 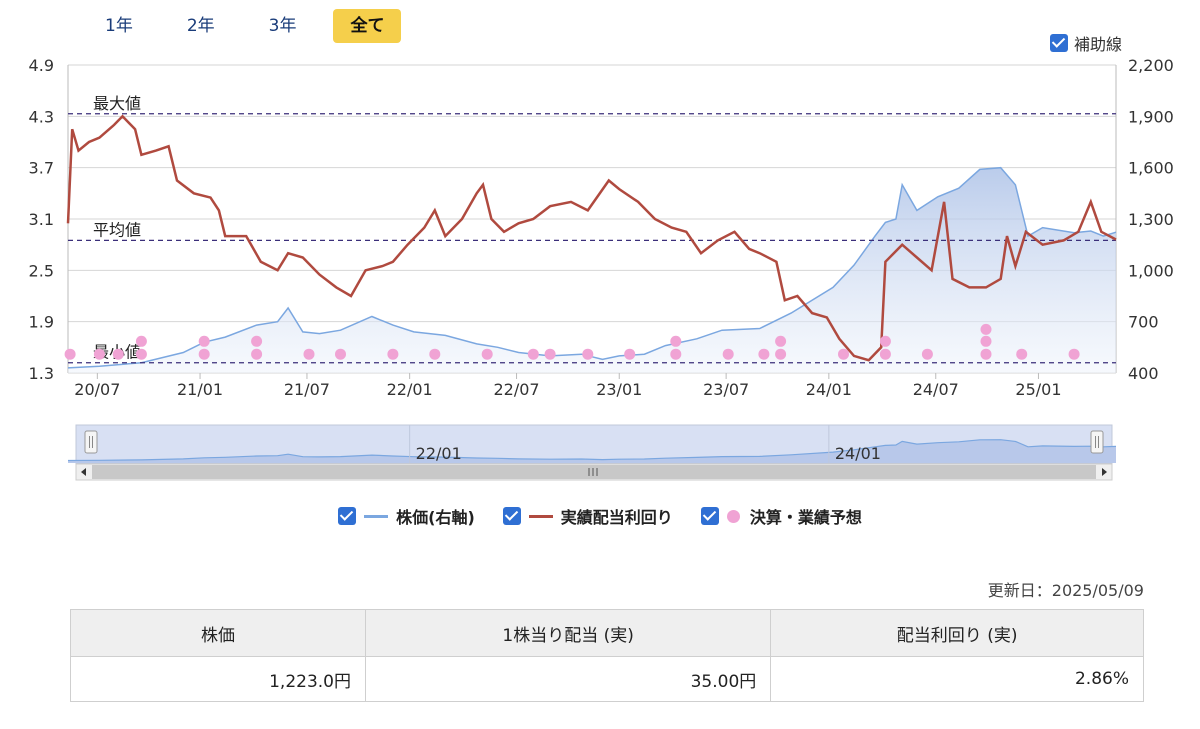 What do you see at coordinates (516, 389) in the screenshot?
I see `x-tick-label: 22/07` at bounding box center [516, 389].